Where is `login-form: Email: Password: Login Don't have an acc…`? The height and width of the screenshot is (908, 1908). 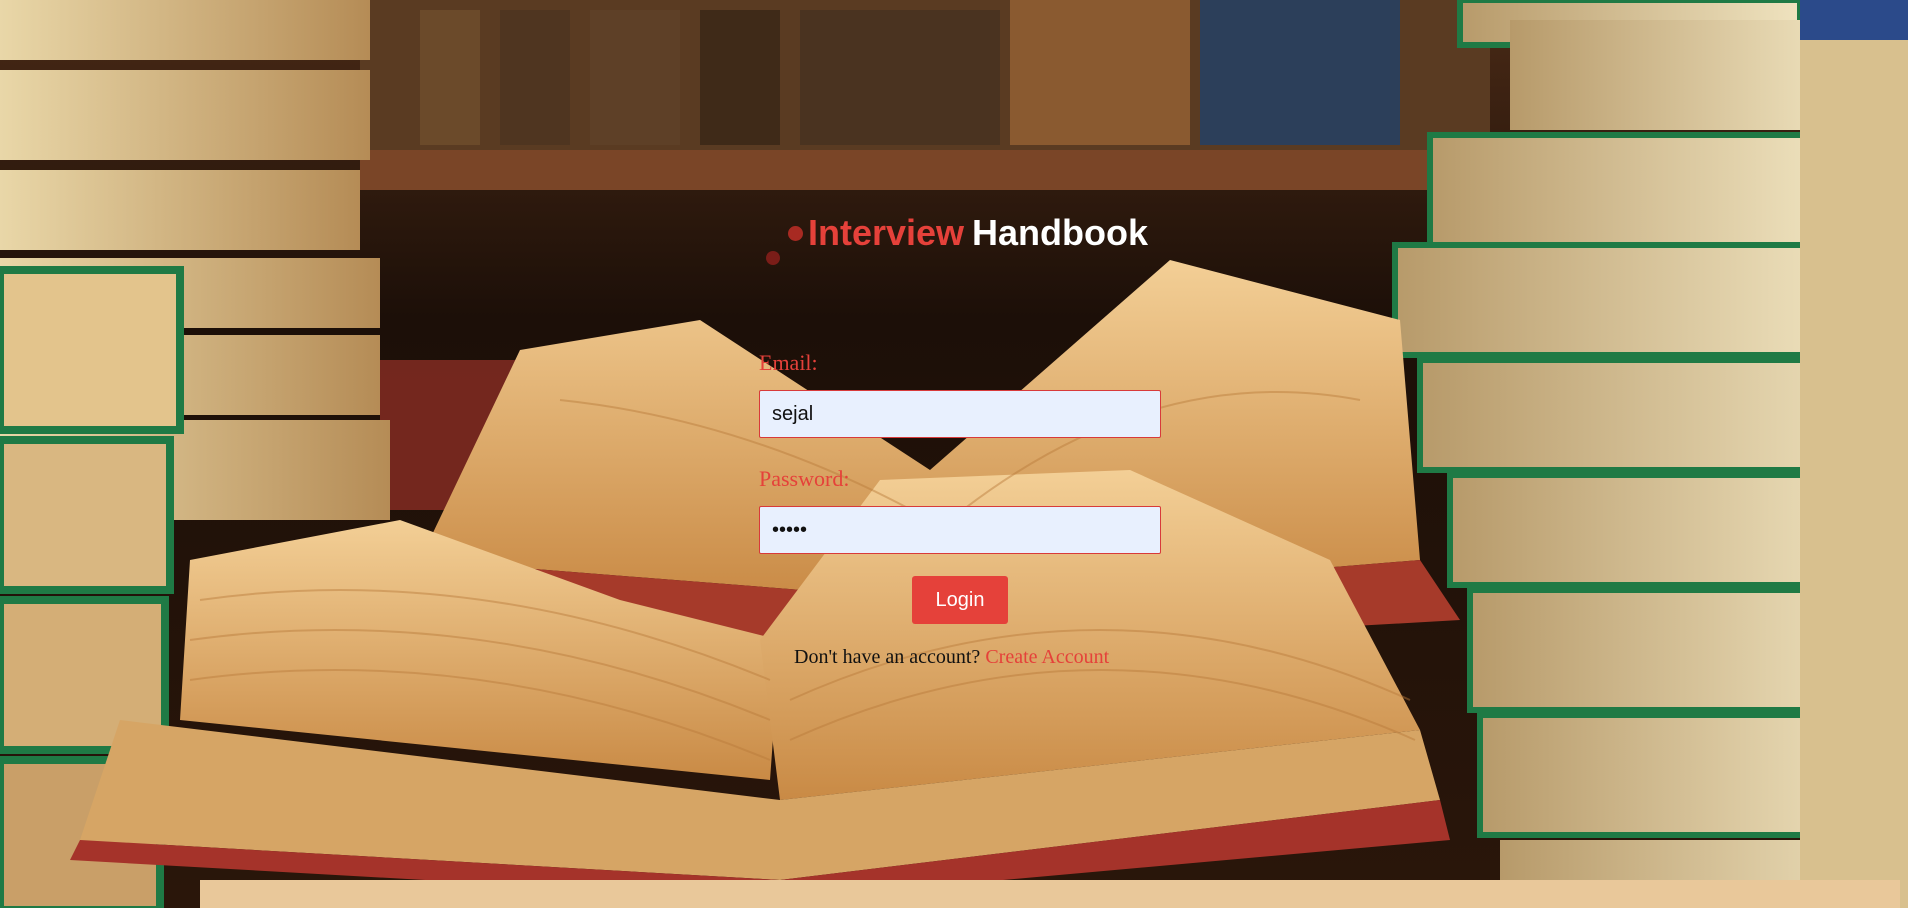 login-form: Email: Password: Login Don't have an acc… is located at coordinates (960, 509).